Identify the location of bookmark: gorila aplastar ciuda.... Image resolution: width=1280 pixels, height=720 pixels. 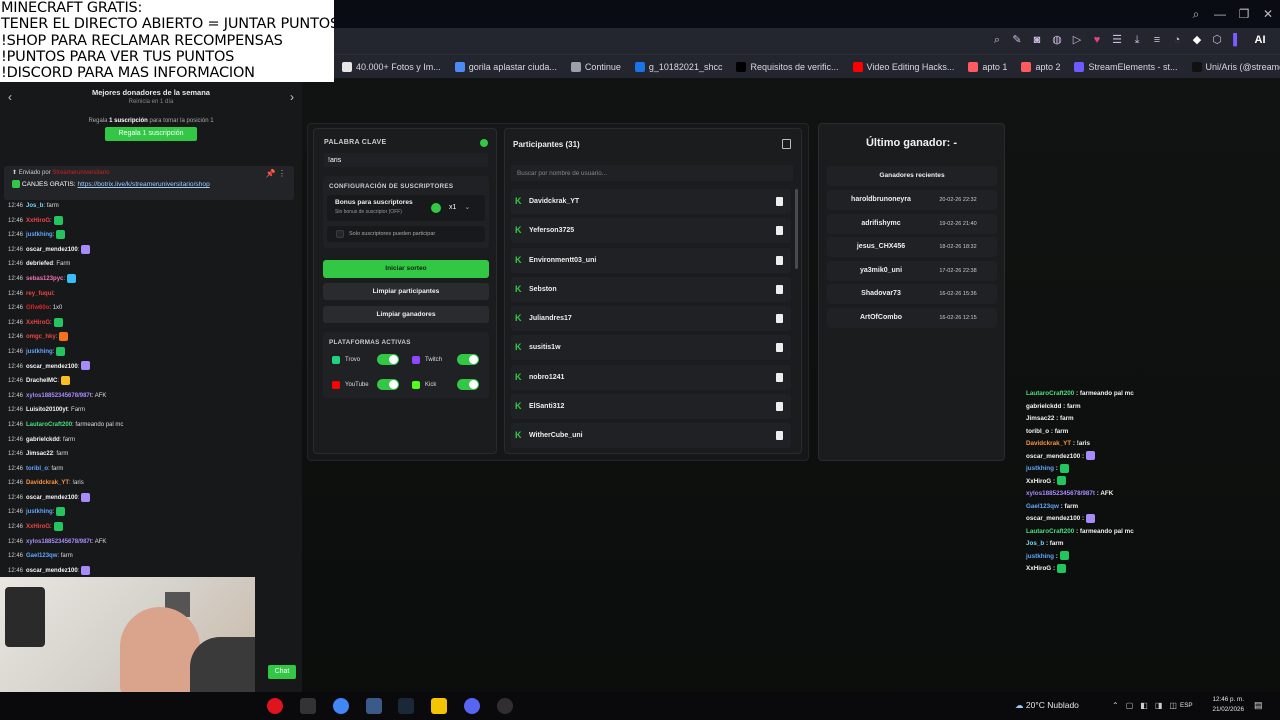
(505, 66).